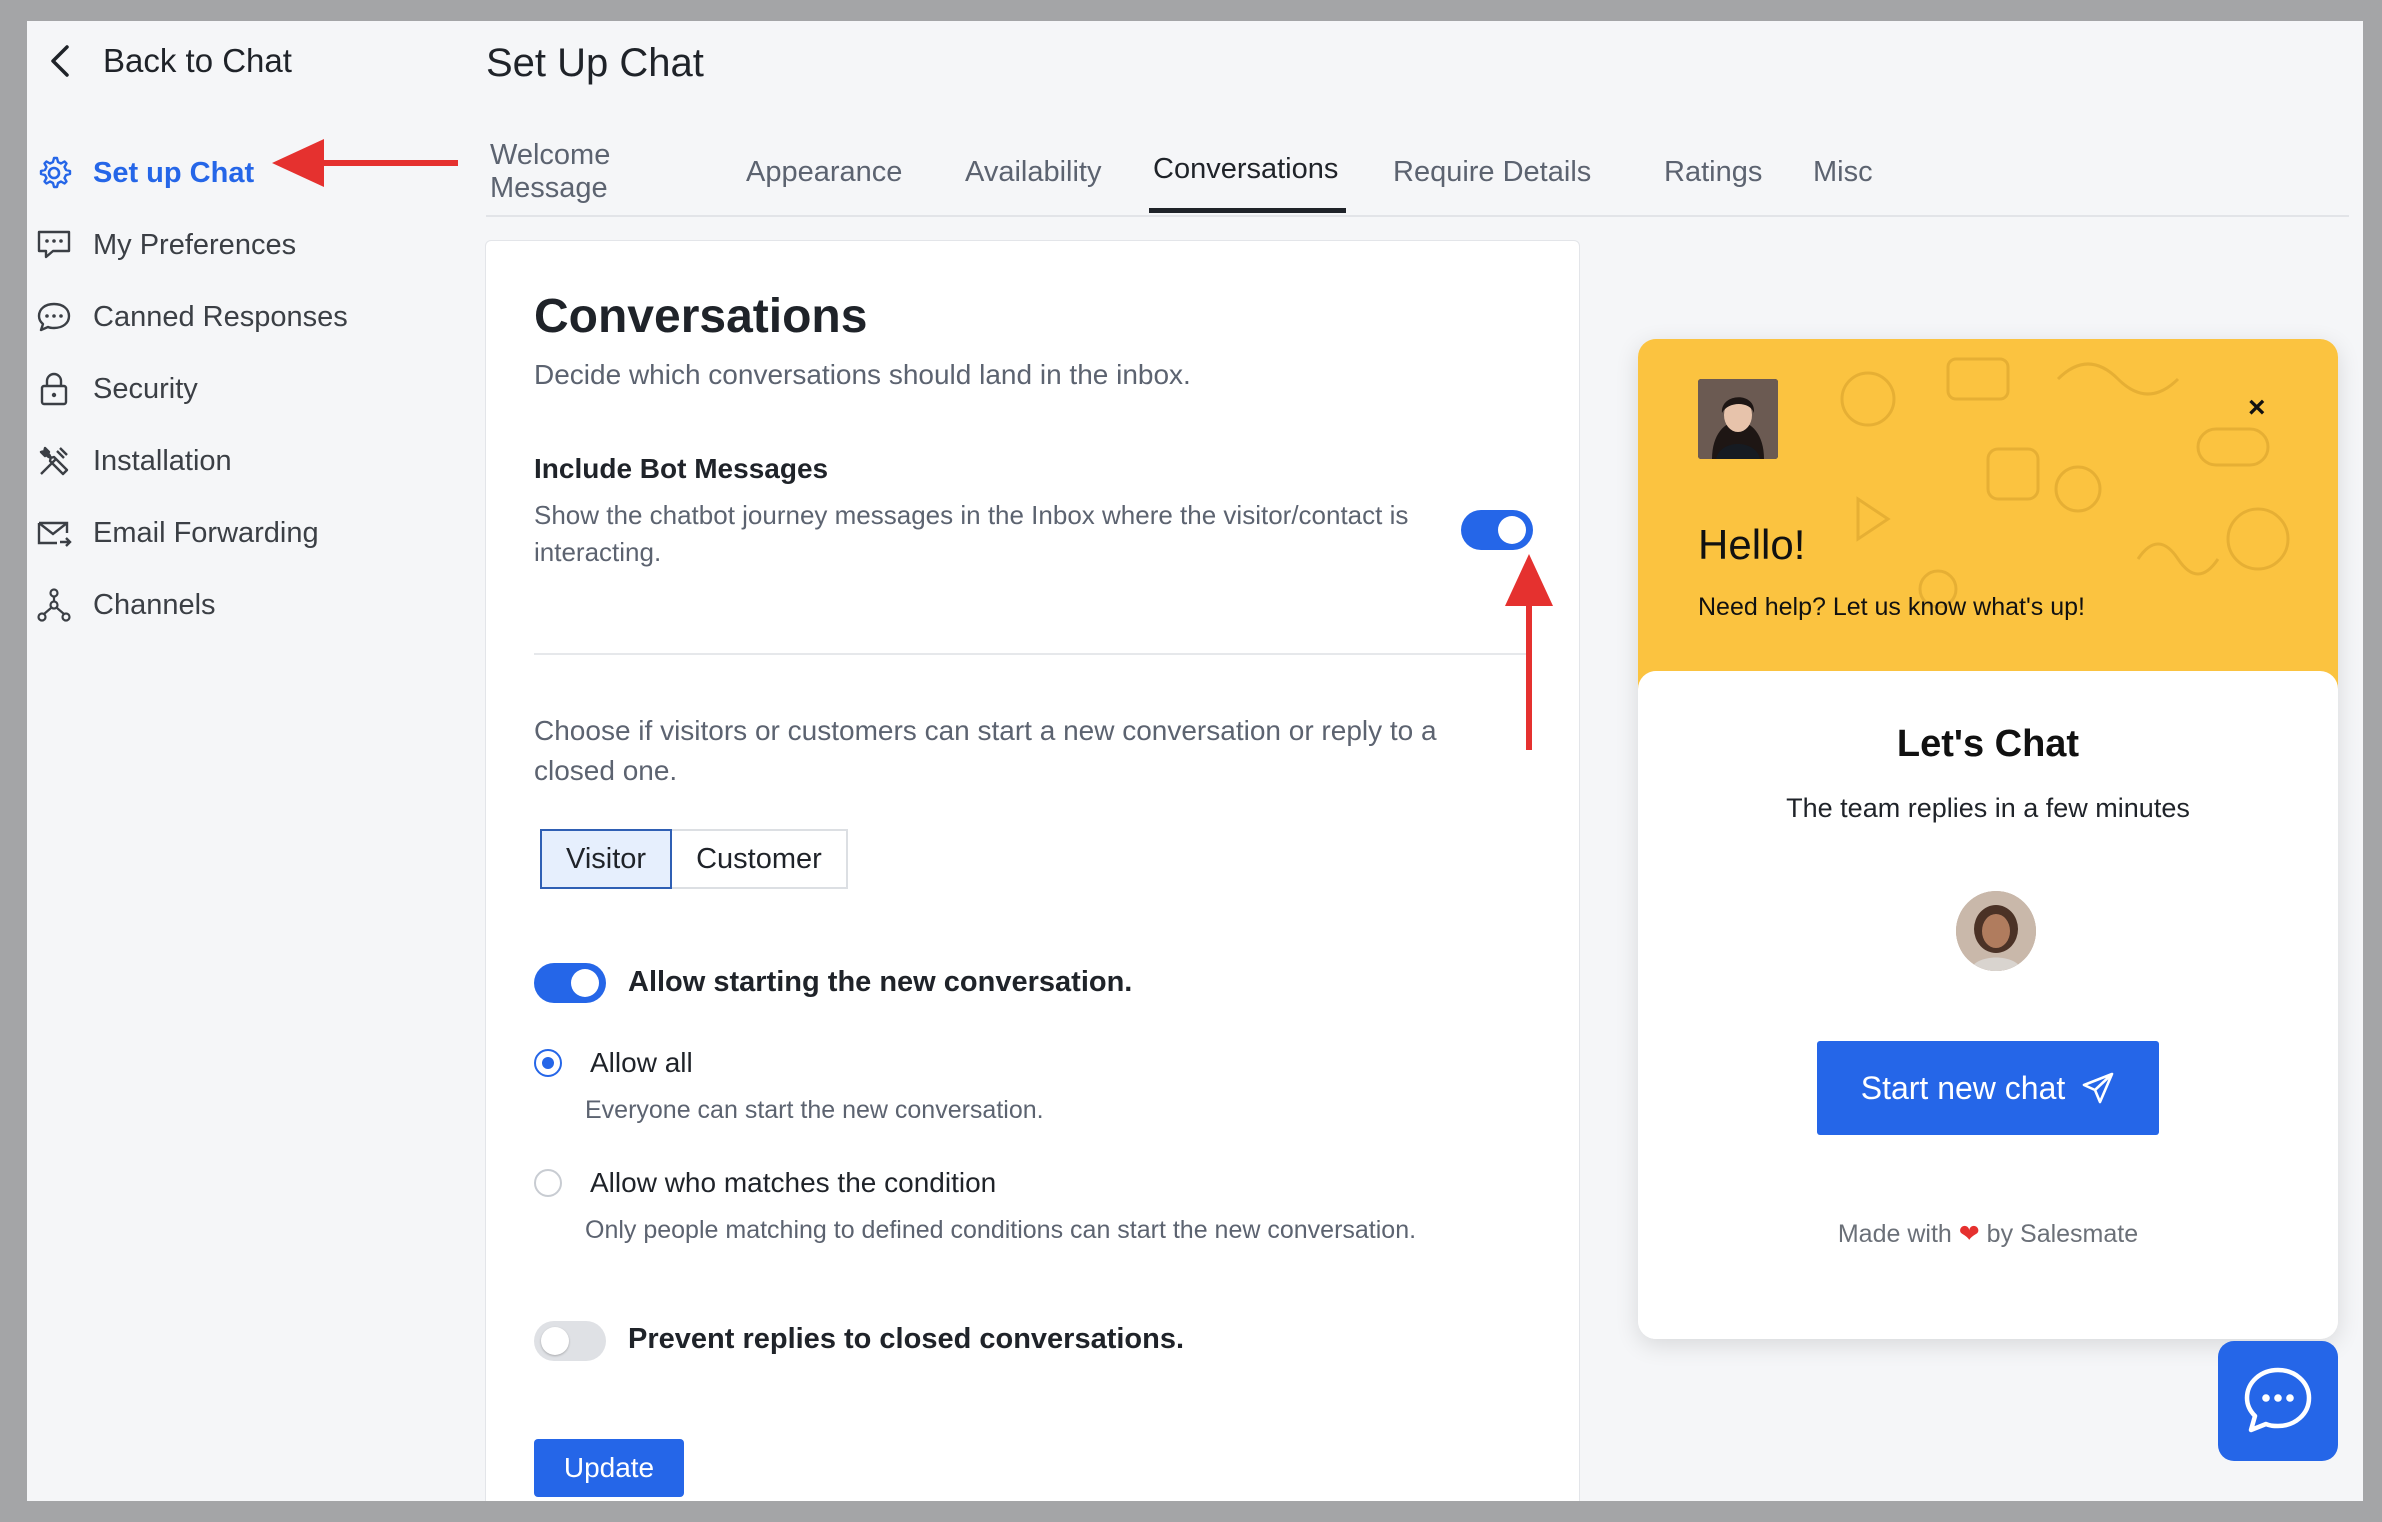  Describe the element at coordinates (162, 460) in the screenshot. I see `sidebar-item-label: Installation` at that location.